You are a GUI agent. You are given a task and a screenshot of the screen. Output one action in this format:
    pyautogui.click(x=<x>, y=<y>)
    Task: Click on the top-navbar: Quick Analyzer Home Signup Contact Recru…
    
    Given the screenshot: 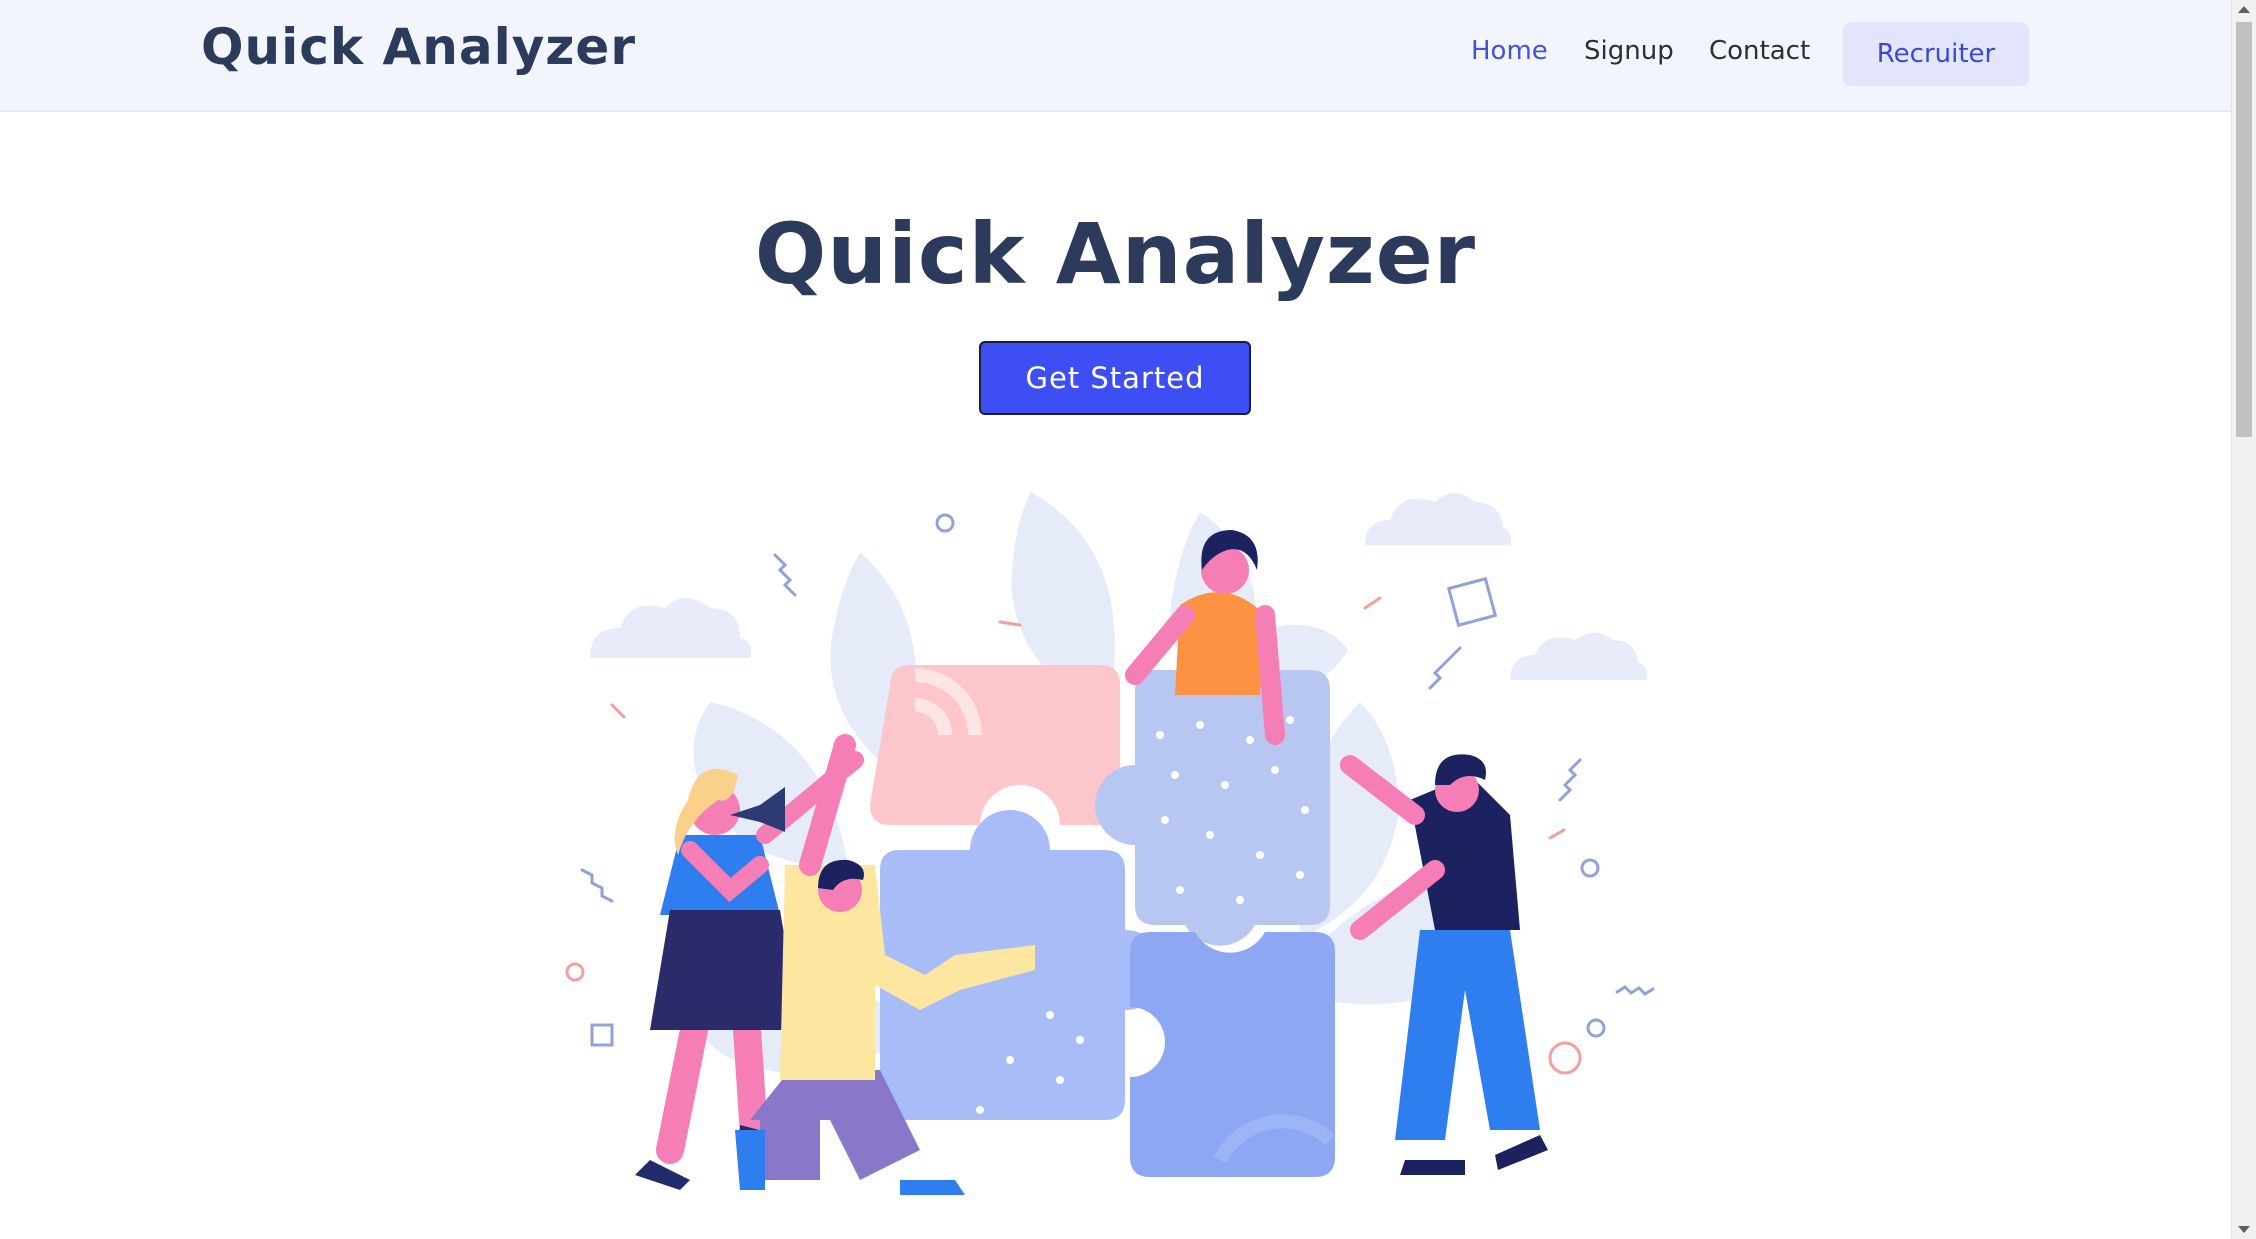 What is the action you would take?
    pyautogui.click(x=1115, y=56)
    